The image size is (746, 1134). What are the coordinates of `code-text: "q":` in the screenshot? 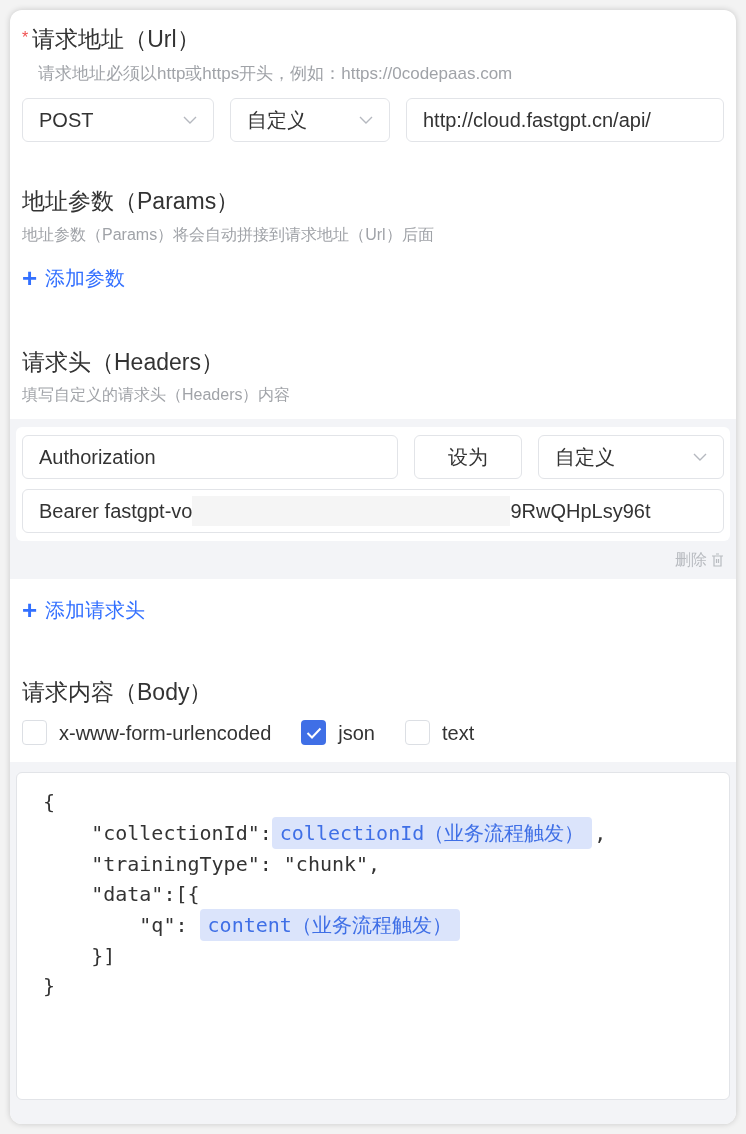 It's located at (163, 925).